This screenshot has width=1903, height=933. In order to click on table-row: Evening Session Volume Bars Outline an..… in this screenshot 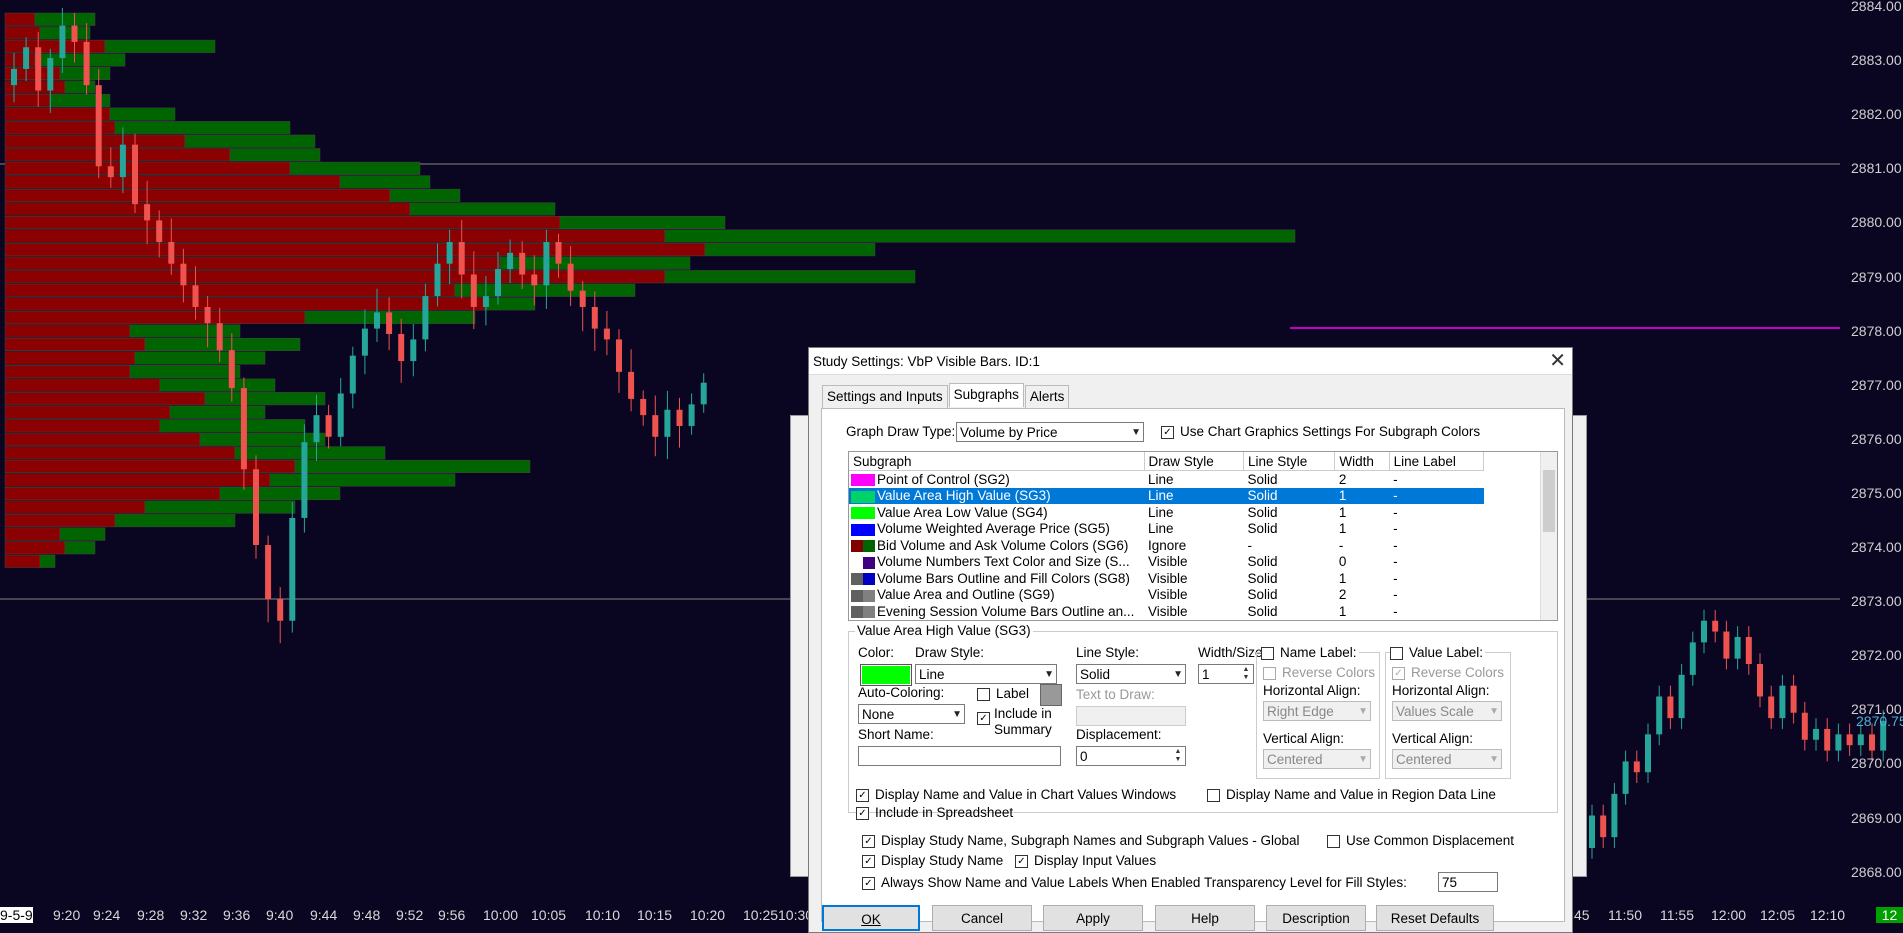, I will do `click(1166, 611)`.